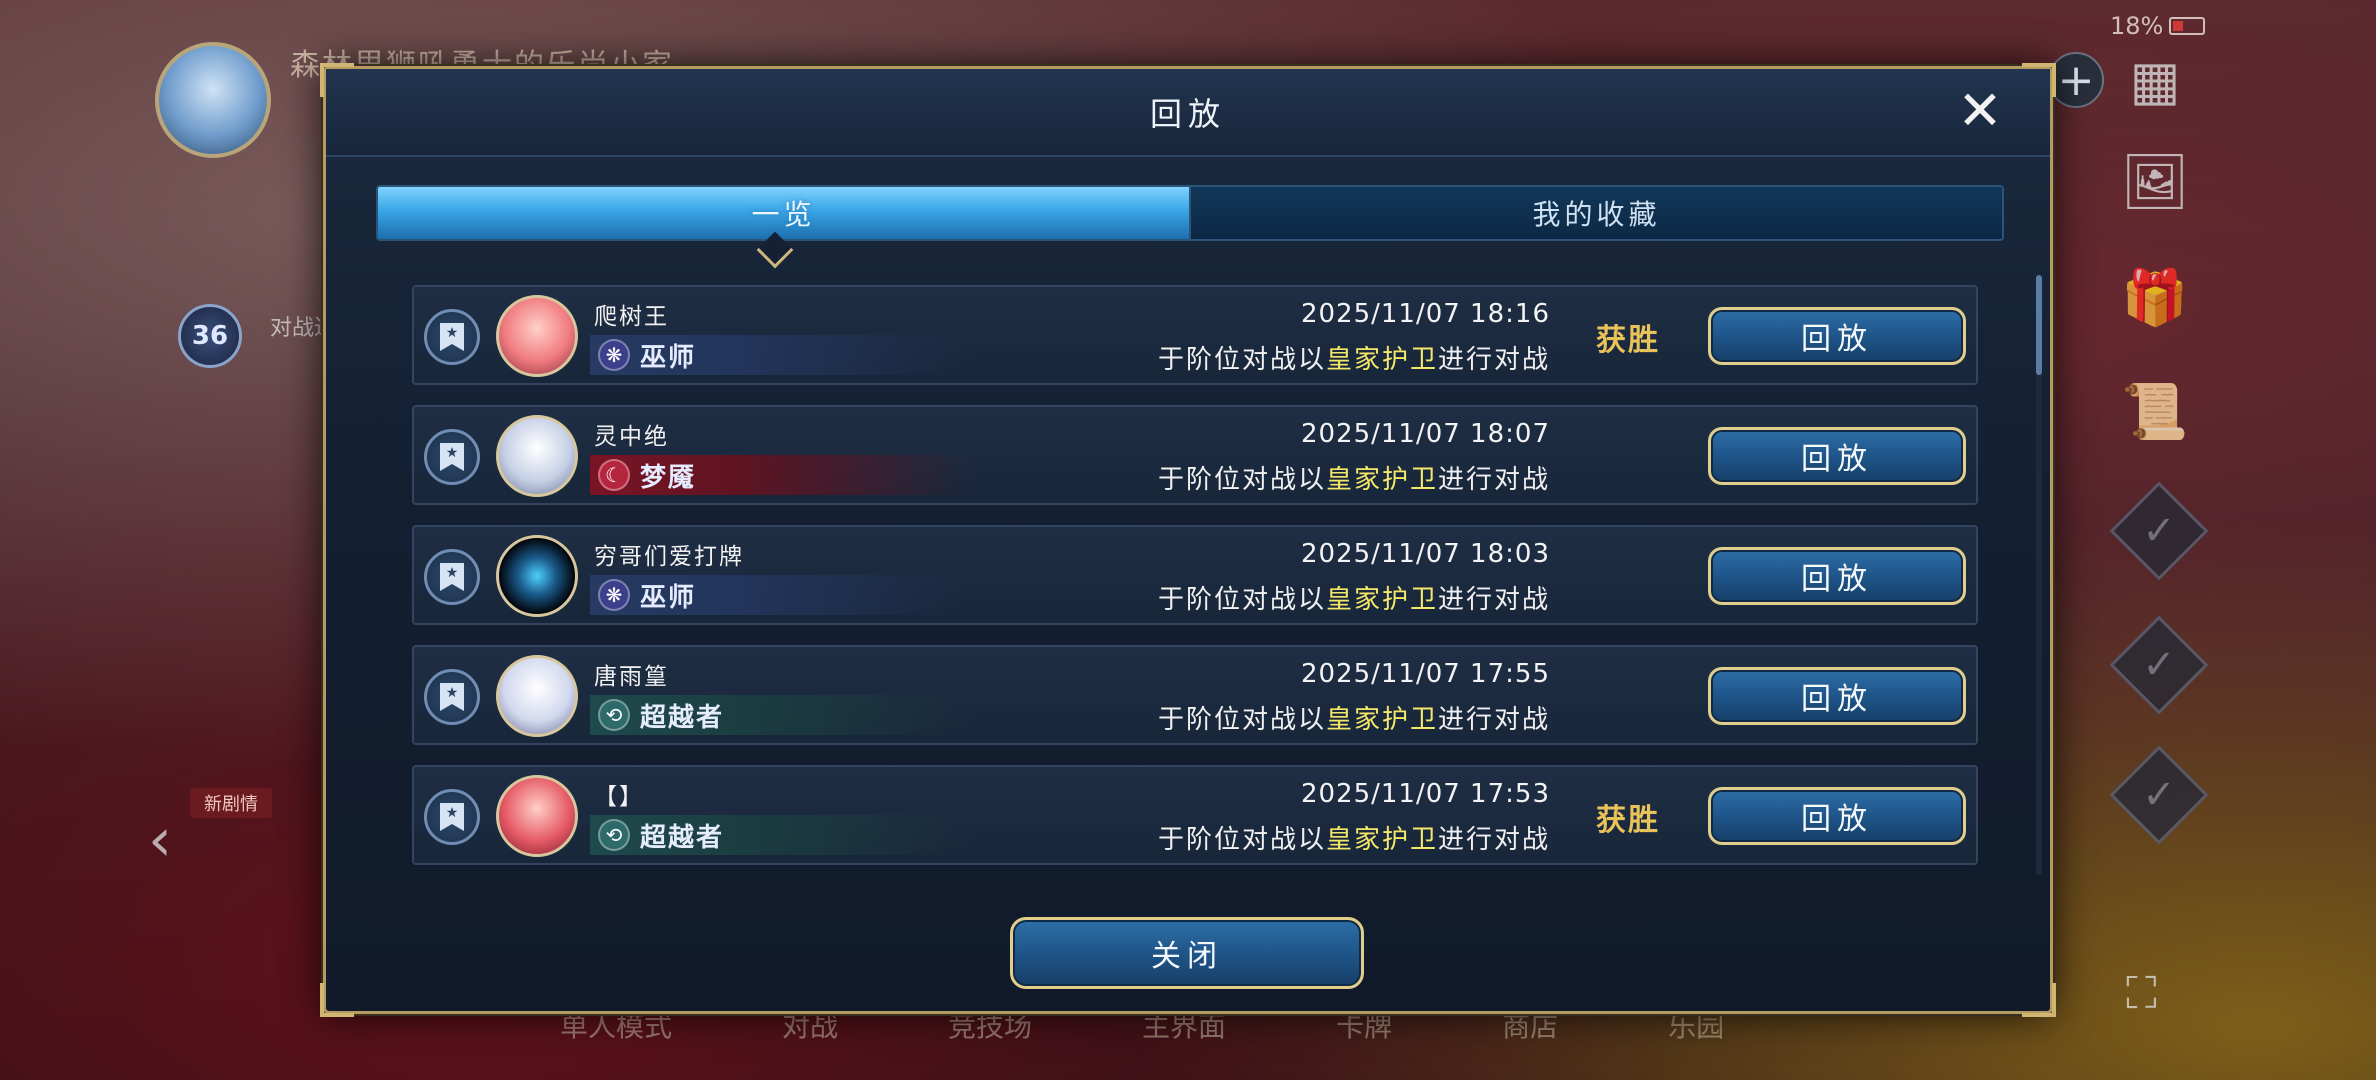 The height and width of the screenshot is (1080, 2376). What do you see at coordinates (614, 475) in the screenshot?
I see `class-icon: ☾` at bounding box center [614, 475].